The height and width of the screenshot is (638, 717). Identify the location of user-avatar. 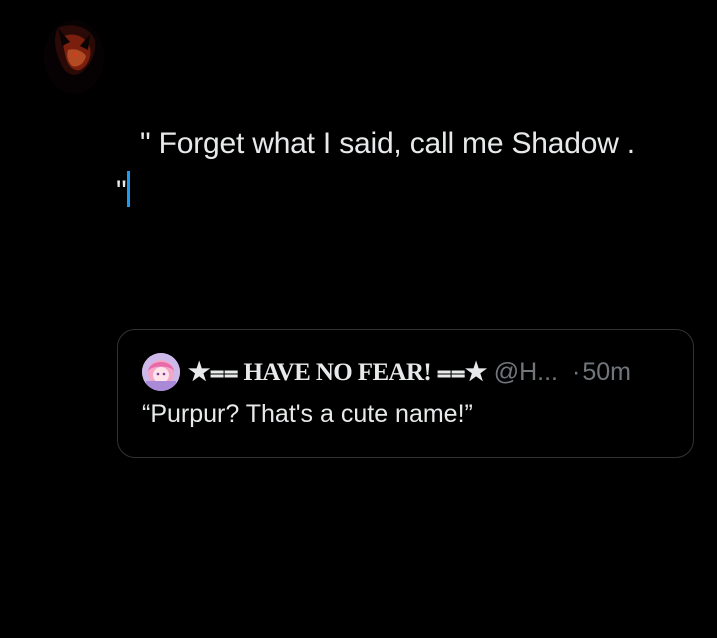
(74, 57).